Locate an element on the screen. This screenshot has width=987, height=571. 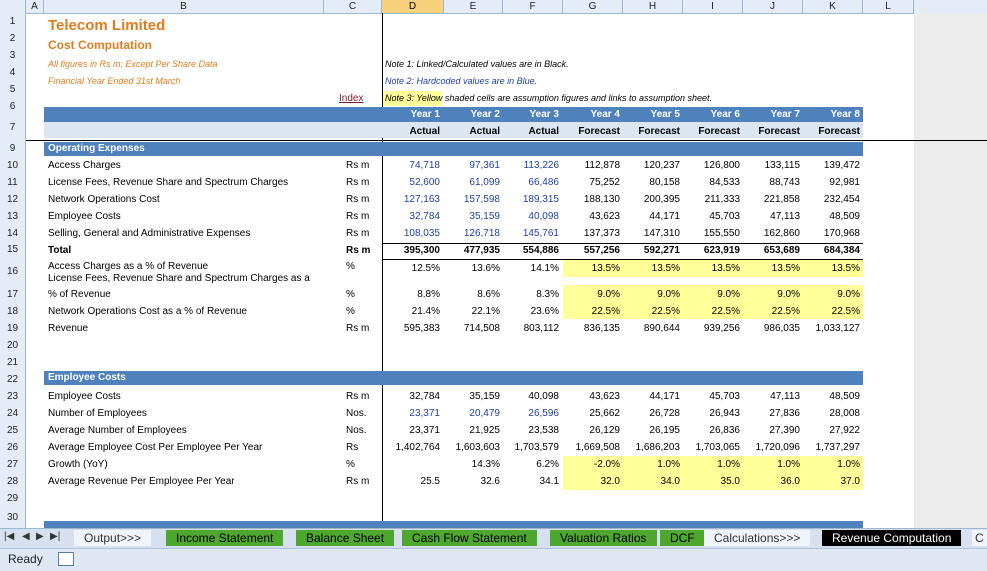
row-header: 2 is located at coordinates (13, 38).